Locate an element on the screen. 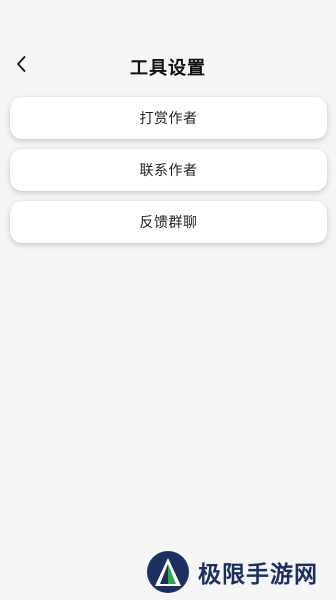 The width and height of the screenshot is (336, 600). triangle-logo-icon is located at coordinates (168, 572).